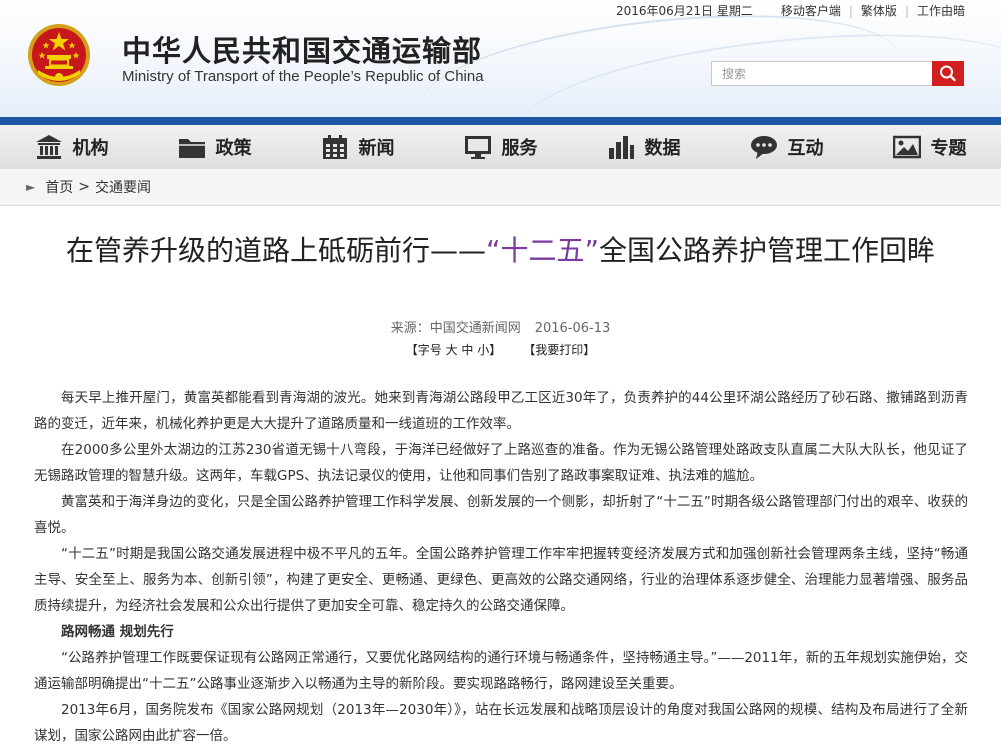 The image size is (1001, 749). I want to click on nav-item-organization: 机构, so click(71, 147).